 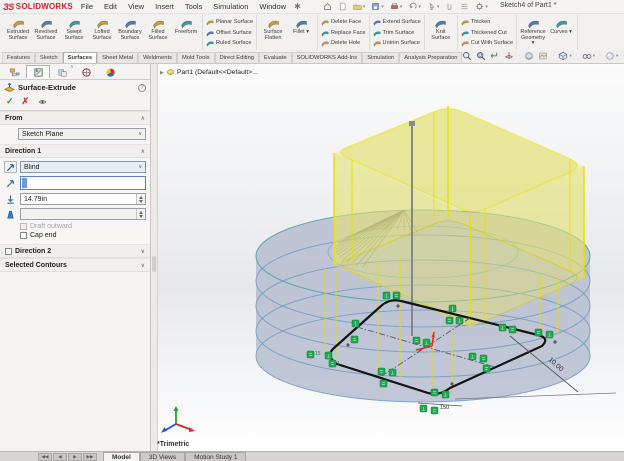 I want to click on ok-button: ✓, so click(x=10, y=101).